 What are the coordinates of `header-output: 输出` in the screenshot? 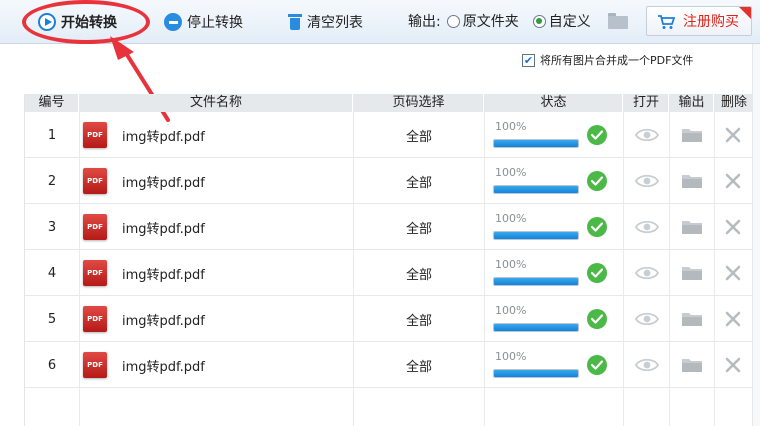 It's located at (692, 103).